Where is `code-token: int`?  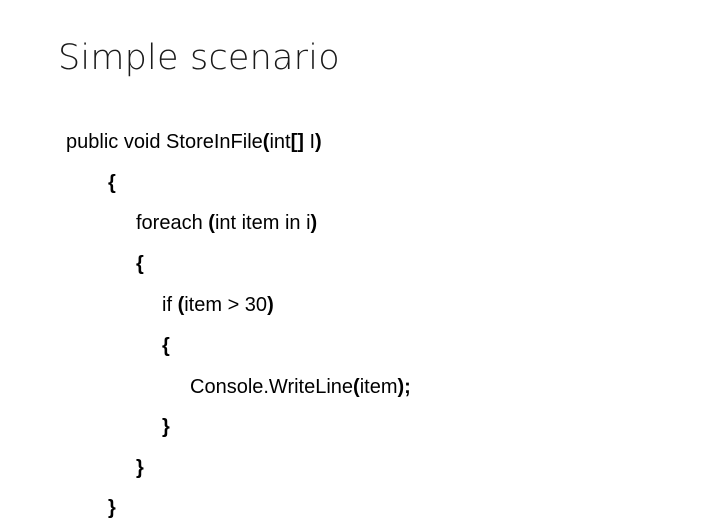 code-token: int is located at coordinates (280, 142).